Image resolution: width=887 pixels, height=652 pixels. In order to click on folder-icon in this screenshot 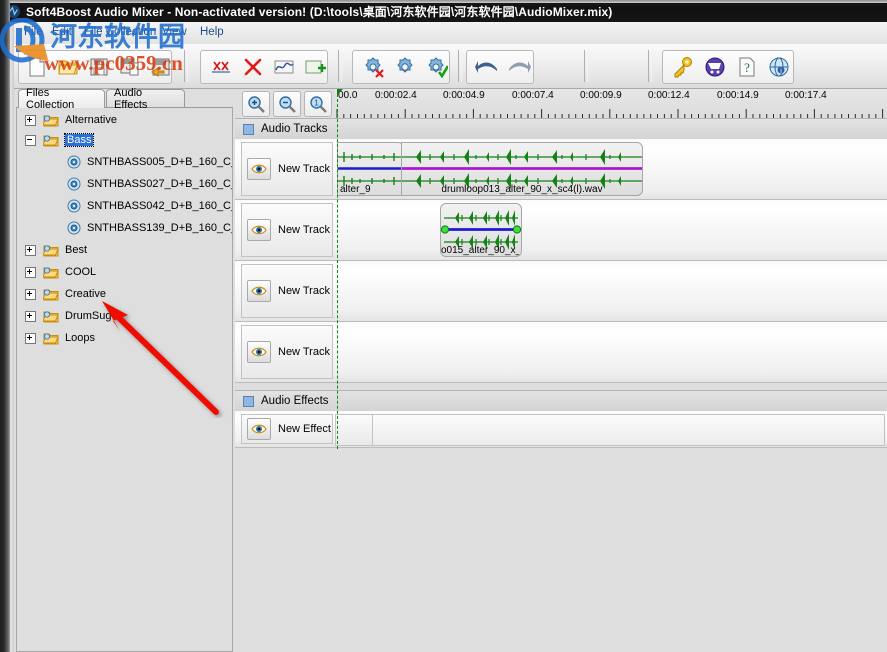, I will do `click(51, 120)`.